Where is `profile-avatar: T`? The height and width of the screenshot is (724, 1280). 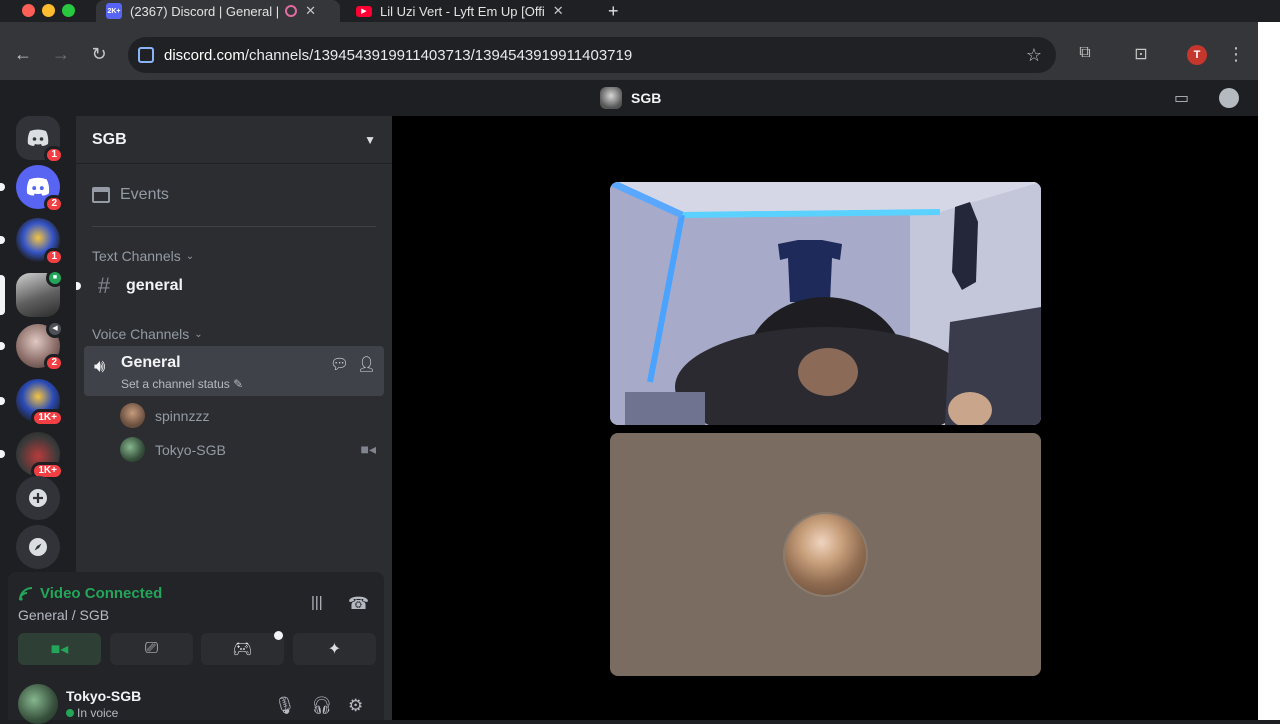 profile-avatar: T is located at coordinates (1197, 55).